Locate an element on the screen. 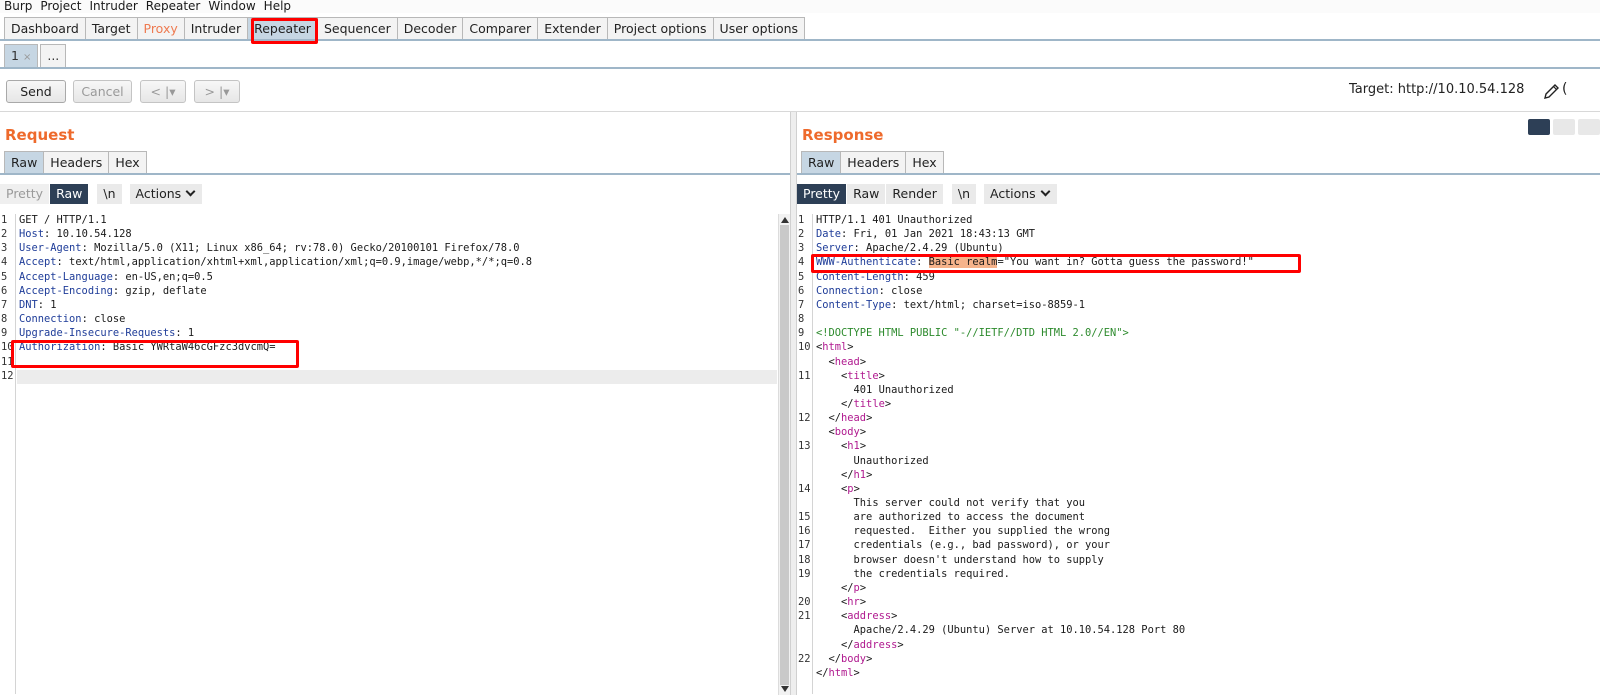 The image size is (1600, 695). tag-name: address is located at coordinates (875, 644).